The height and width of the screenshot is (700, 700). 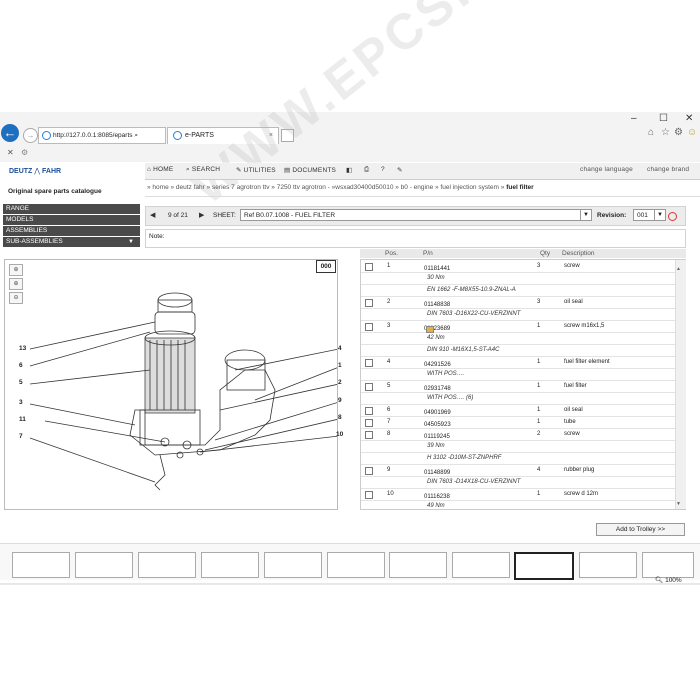 What do you see at coordinates (640, 529) in the screenshot?
I see `add-to-trolley-button: Add to Trolley >>` at bounding box center [640, 529].